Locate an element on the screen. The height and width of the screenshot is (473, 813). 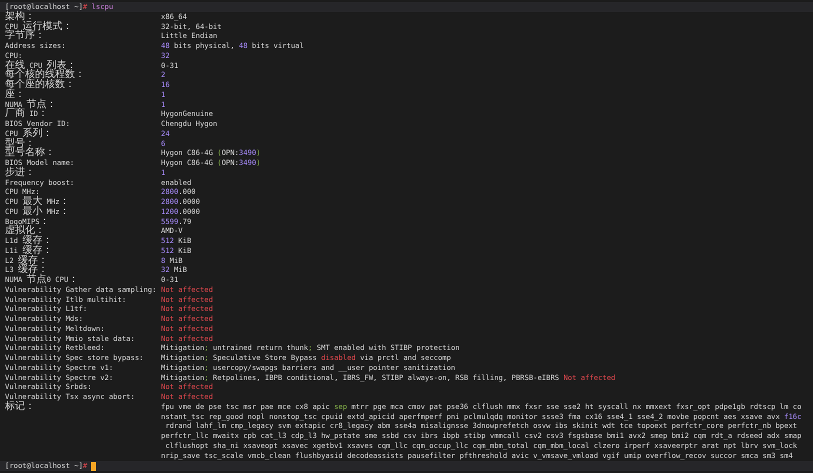
field-label: 架构： is located at coordinates (20, 17).